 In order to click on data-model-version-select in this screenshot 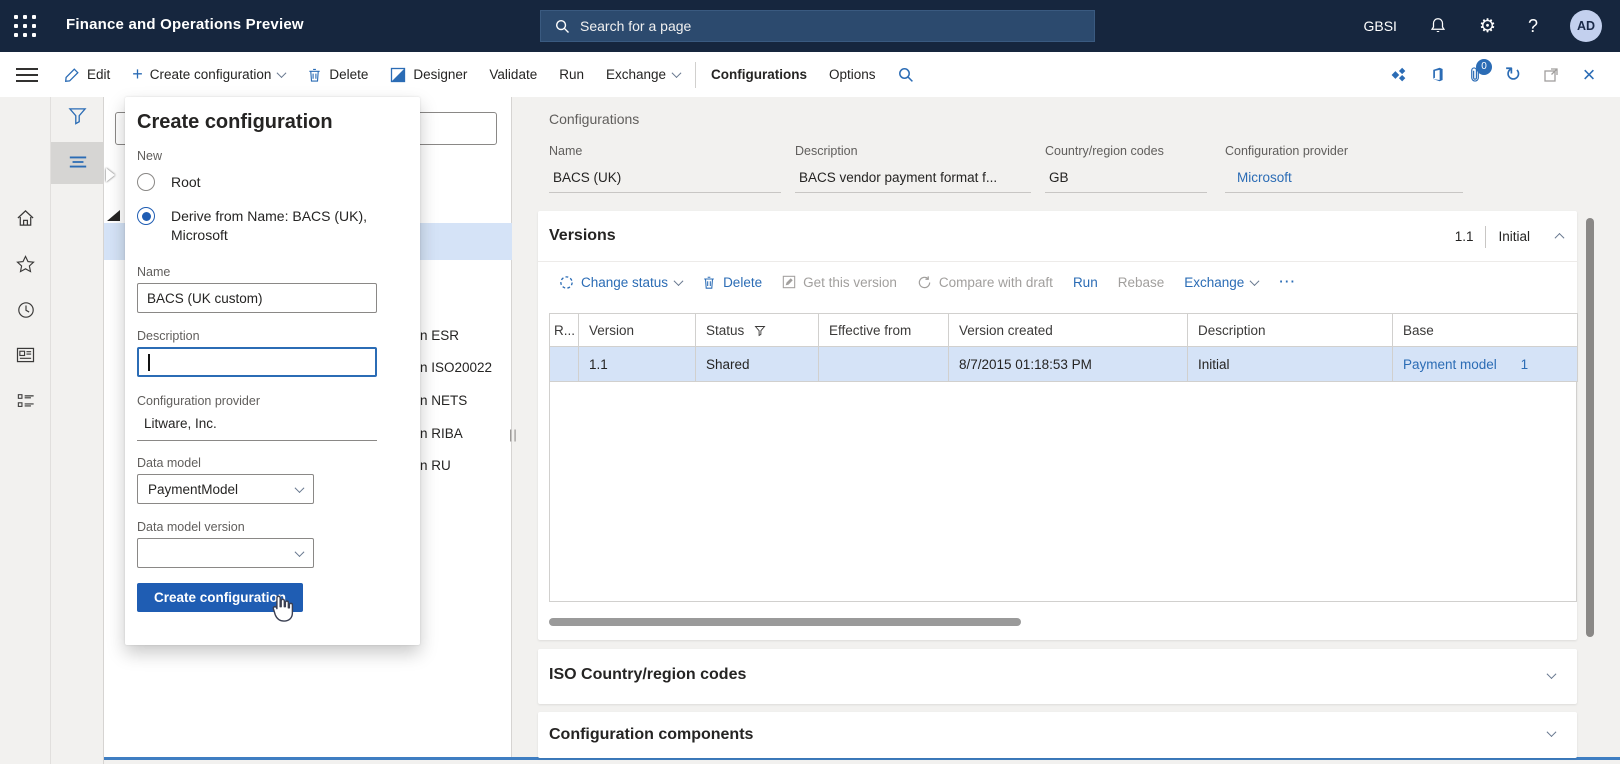, I will do `click(225, 553)`.